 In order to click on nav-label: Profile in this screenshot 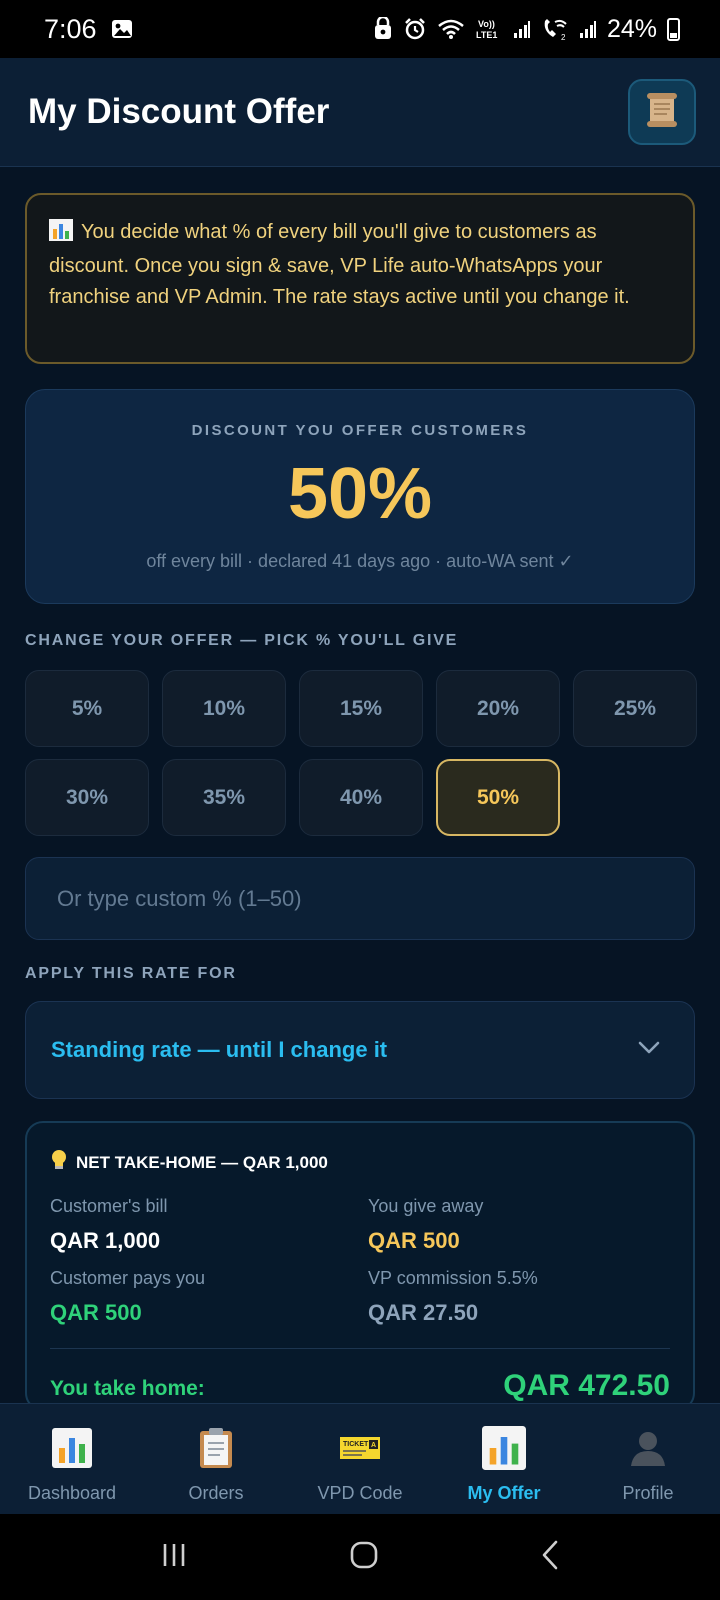, I will do `click(648, 1493)`.